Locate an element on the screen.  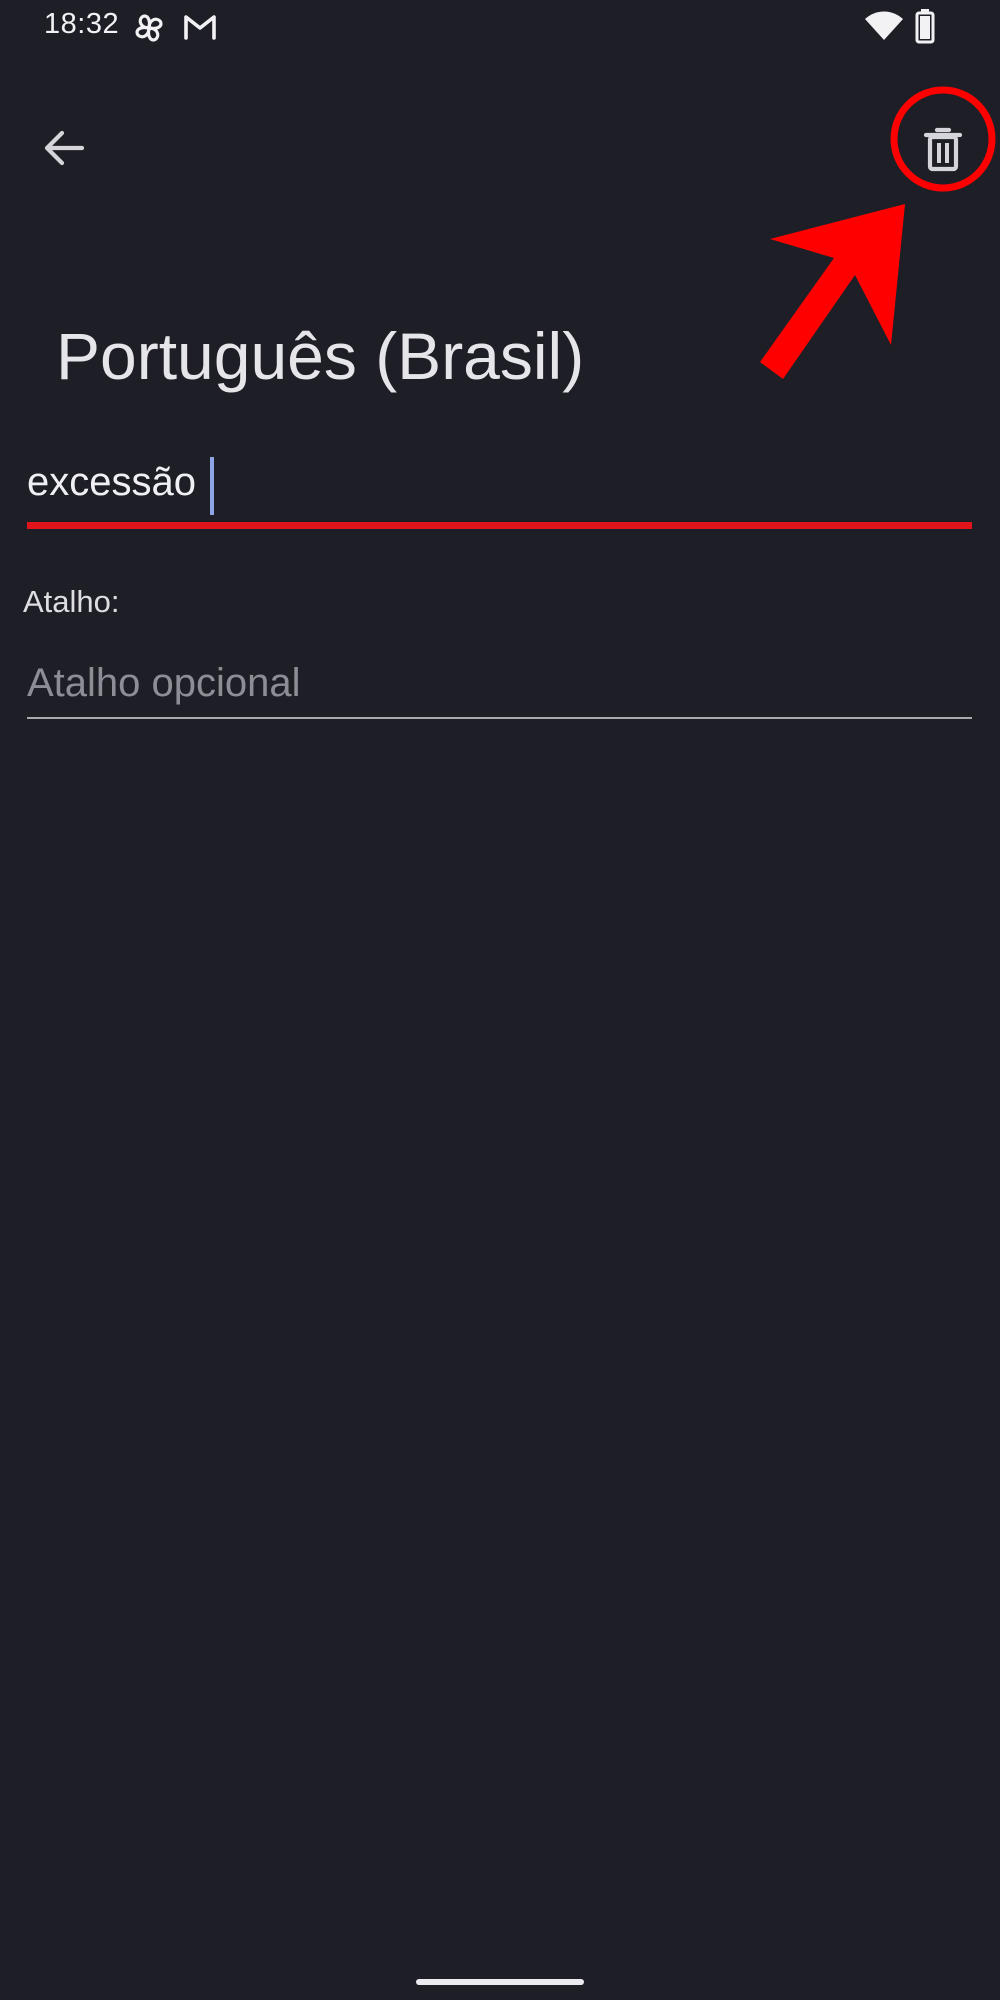
shortcut-label: Atalho: is located at coordinates (71, 601).